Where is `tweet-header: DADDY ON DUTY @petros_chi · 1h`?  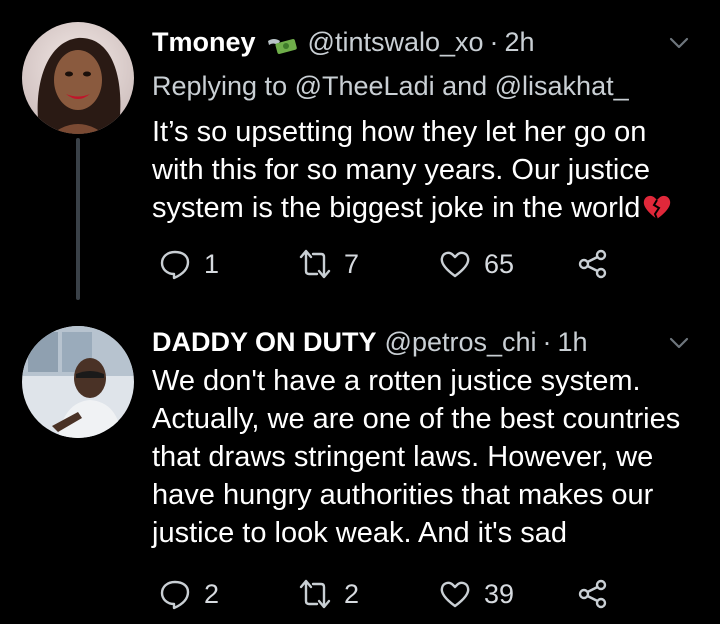
tweet-header: DADDY ON DUTY @petros_chi · 1h is located at coordinates (370, 342).